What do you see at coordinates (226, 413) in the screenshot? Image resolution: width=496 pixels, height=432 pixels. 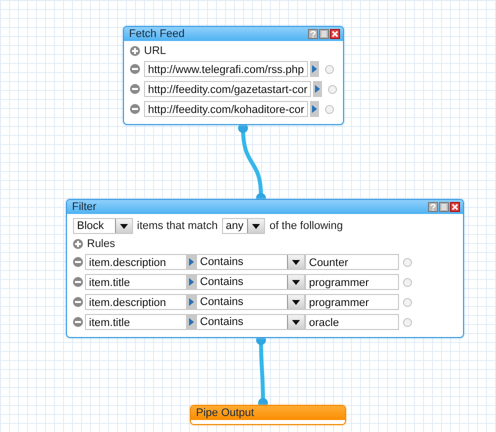 I see `module-title: Pipe Output` at bounding box center [226, 413].